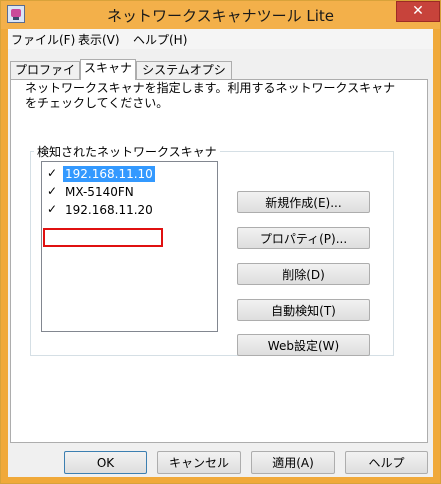  I want to click on help-button: ヘルプ, so click(386, 462).